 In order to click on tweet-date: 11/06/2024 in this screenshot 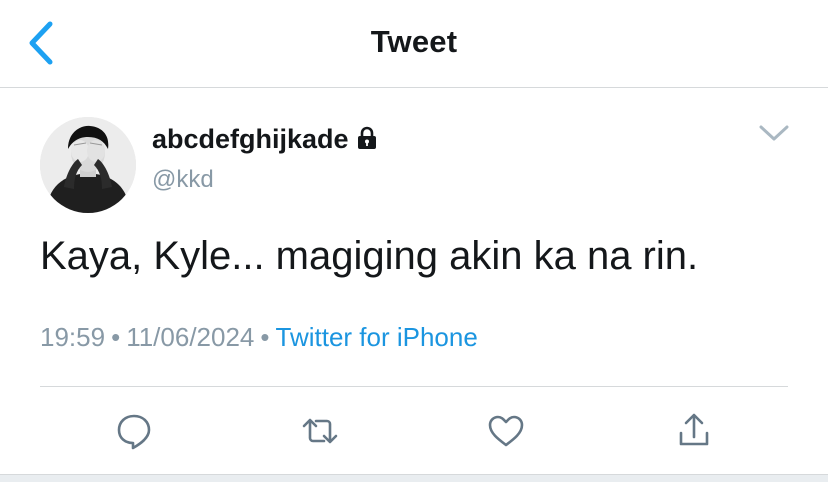, I will do `click(190, 337)`.